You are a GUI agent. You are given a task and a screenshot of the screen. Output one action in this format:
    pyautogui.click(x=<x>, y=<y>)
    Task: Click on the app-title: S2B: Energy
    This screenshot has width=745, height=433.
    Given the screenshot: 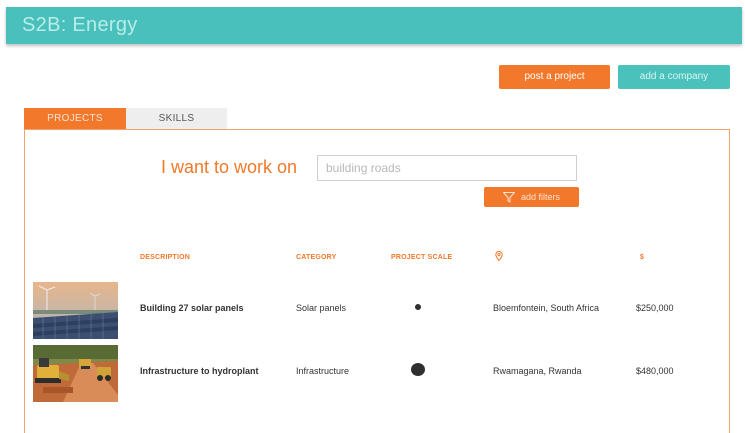 What is the action you would take?
    pyautogui.click(x=80, y=25)
    